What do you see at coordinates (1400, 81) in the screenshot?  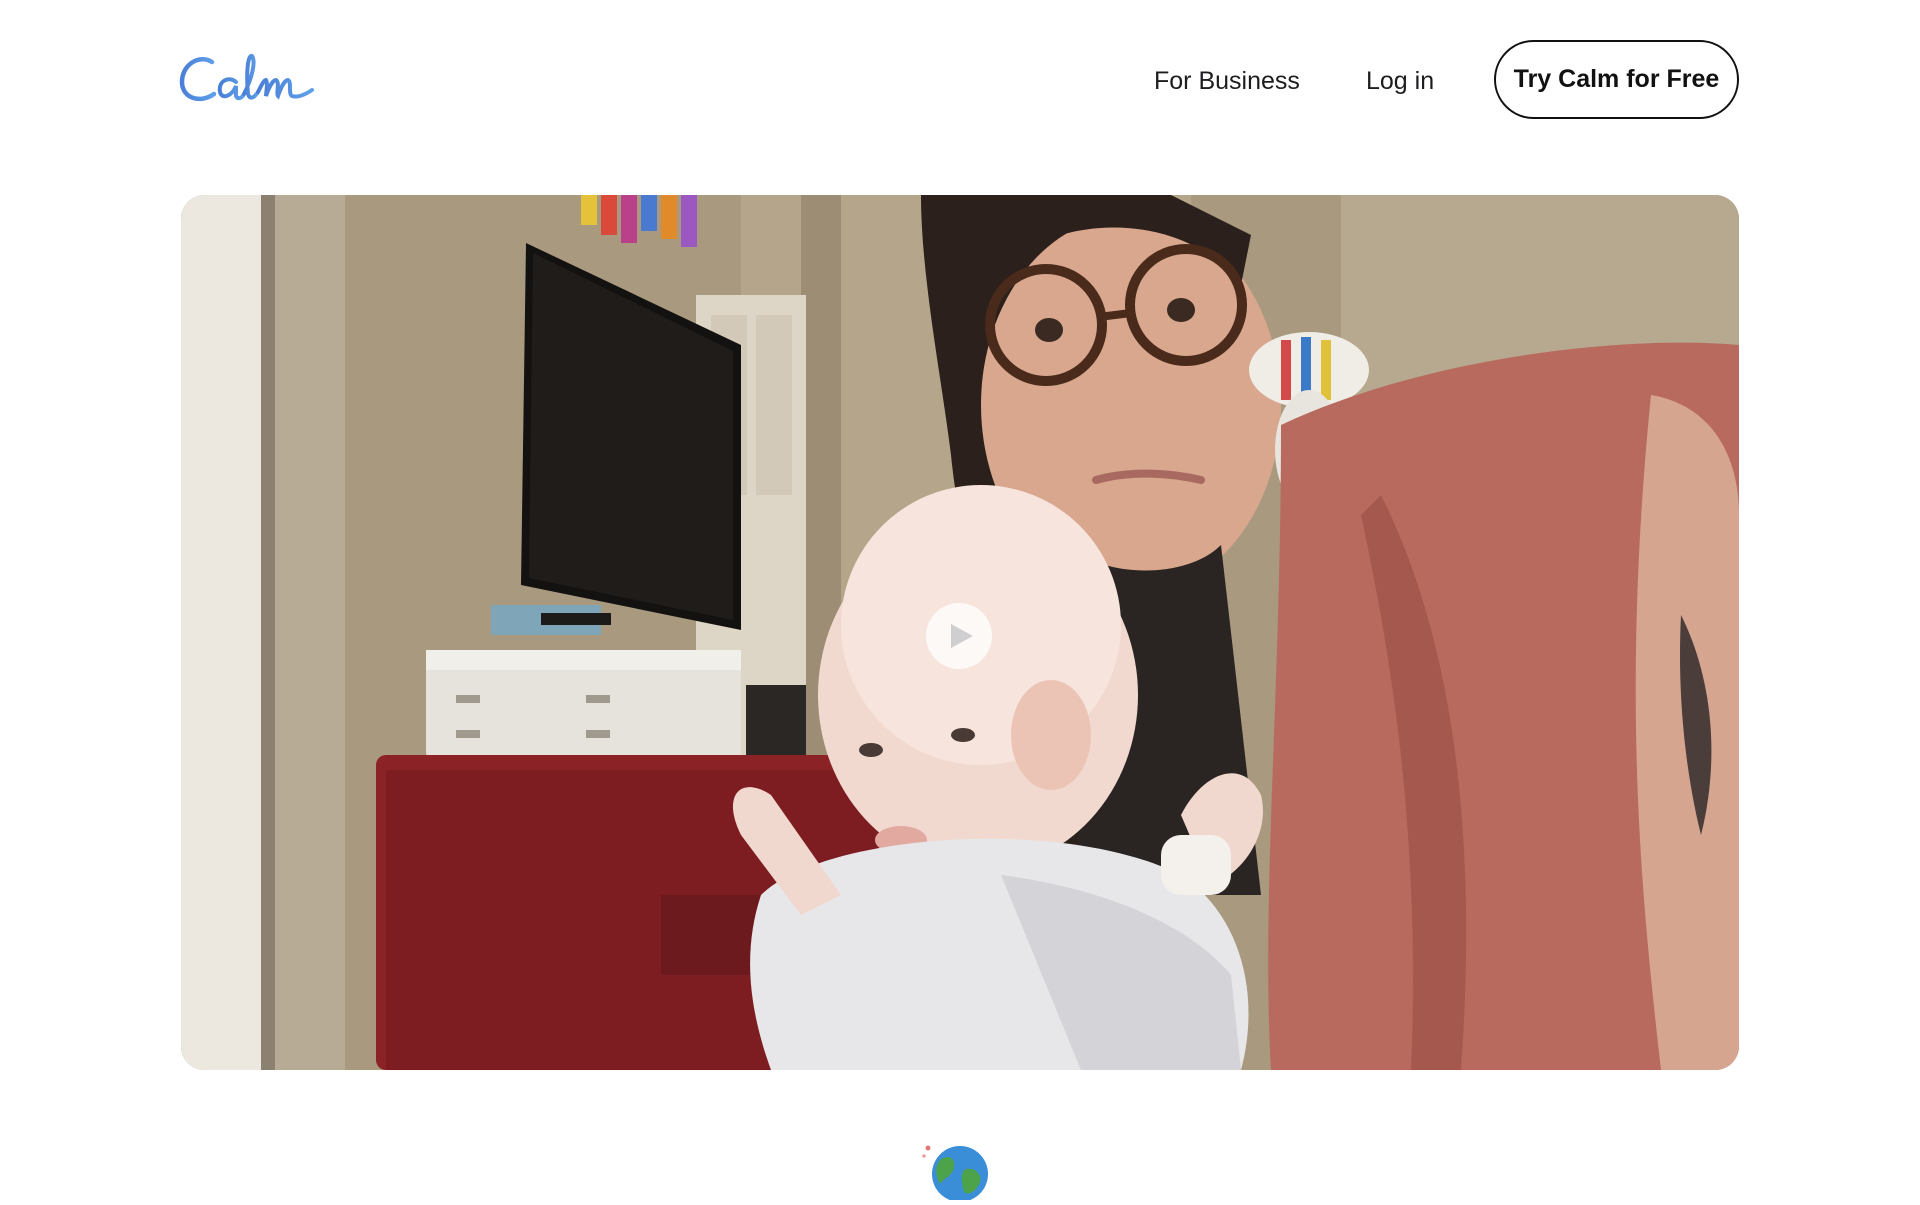 I see `nav-log-in-link: Log in` at bounding box center [1400, 81].